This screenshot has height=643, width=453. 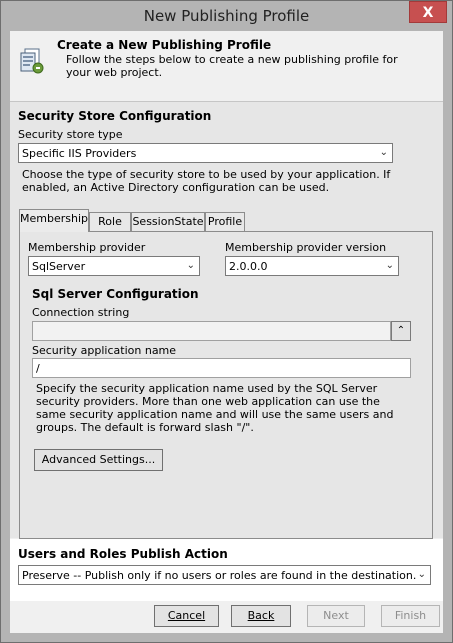 What do you see at coordinates (306, 247) in the screenshot?
I see `membership-version-label: Membership provider version` at bounding box center [306, 247].